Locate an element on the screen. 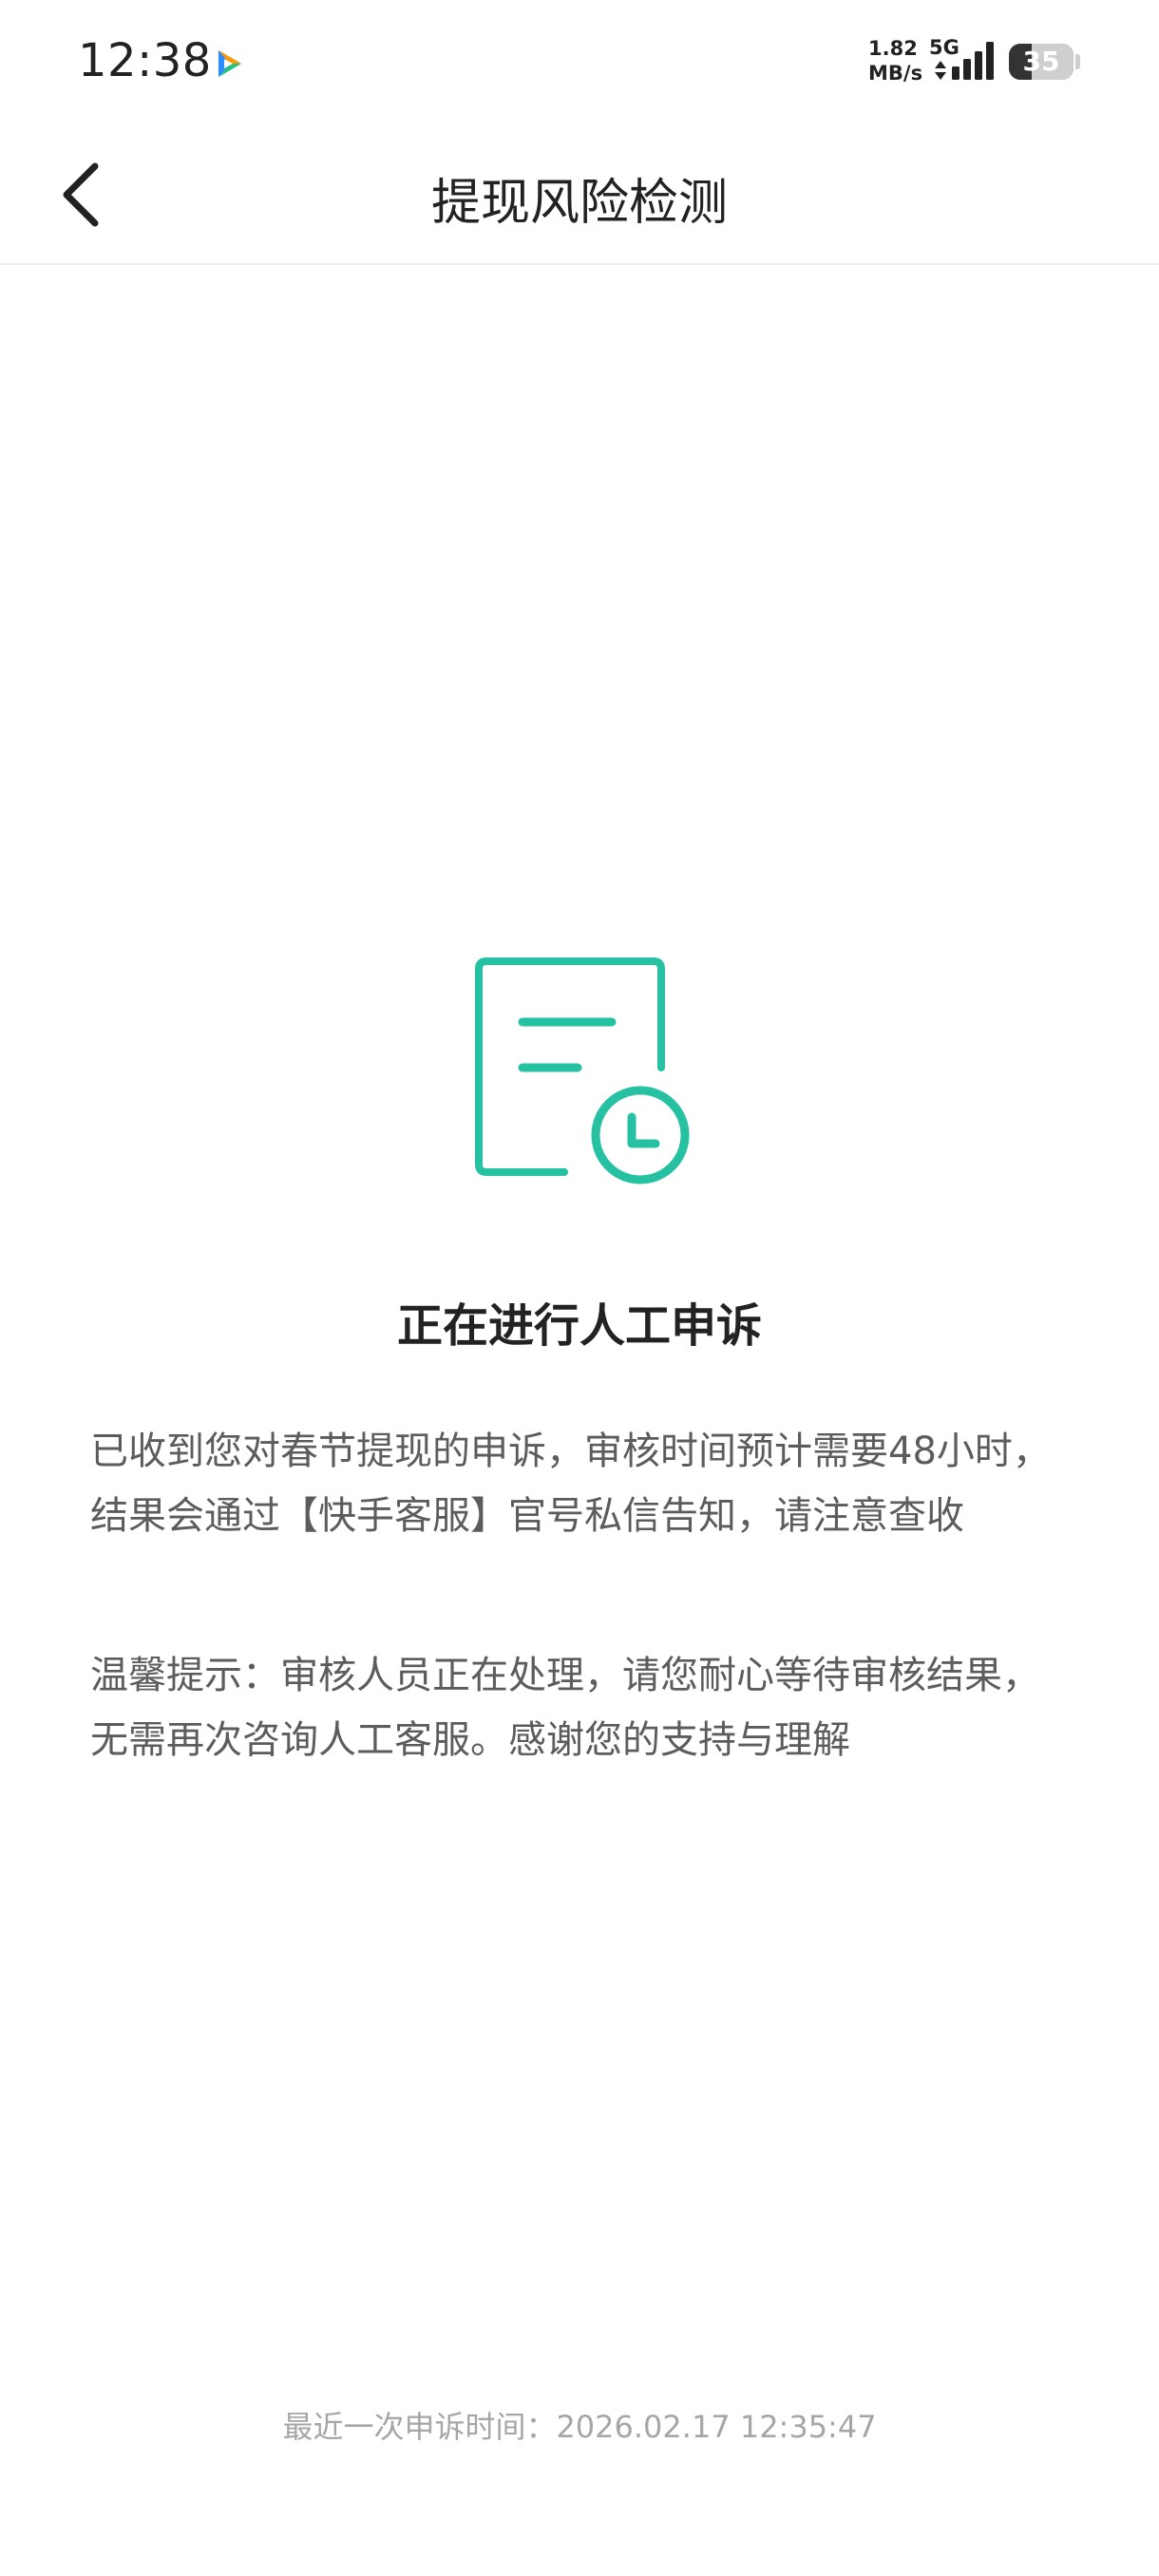 The height and width of the screenshot is (2576, 1159). appeal-status-heading: 正在进行人工申诉 is located at coordinates (579, 1326).